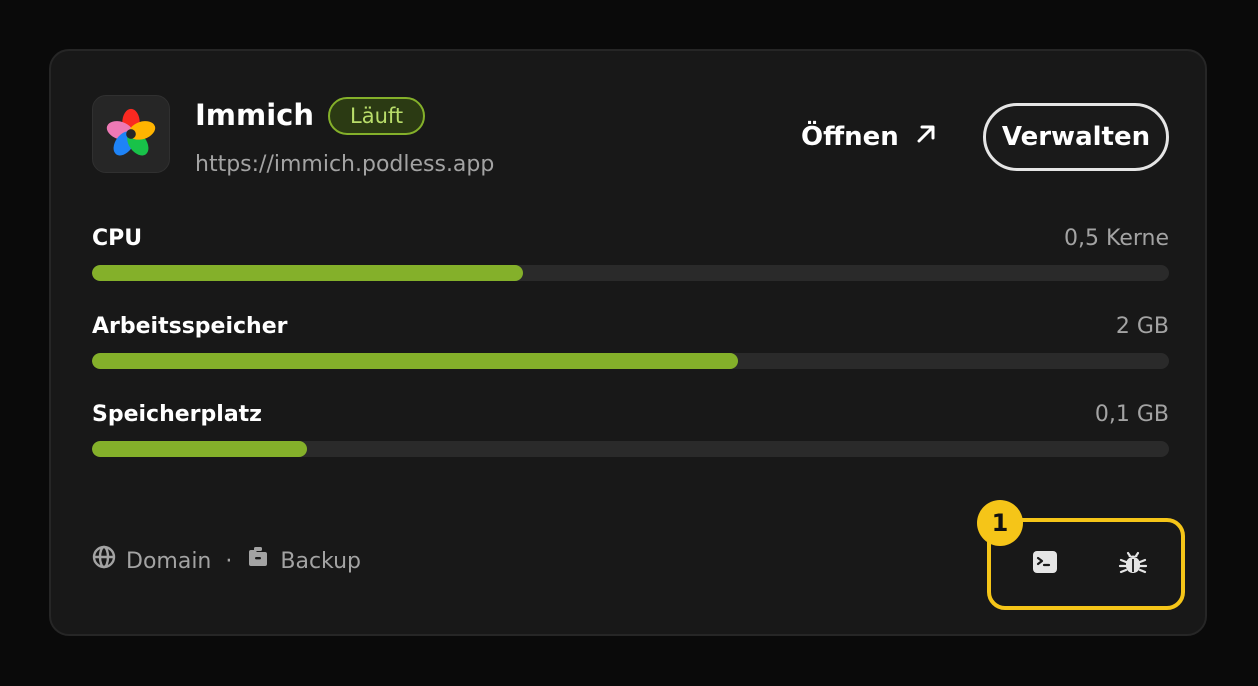 The height and width of the screenshot is (686, 1258). I want to click on backup-label: Backup, so click(321, 561).